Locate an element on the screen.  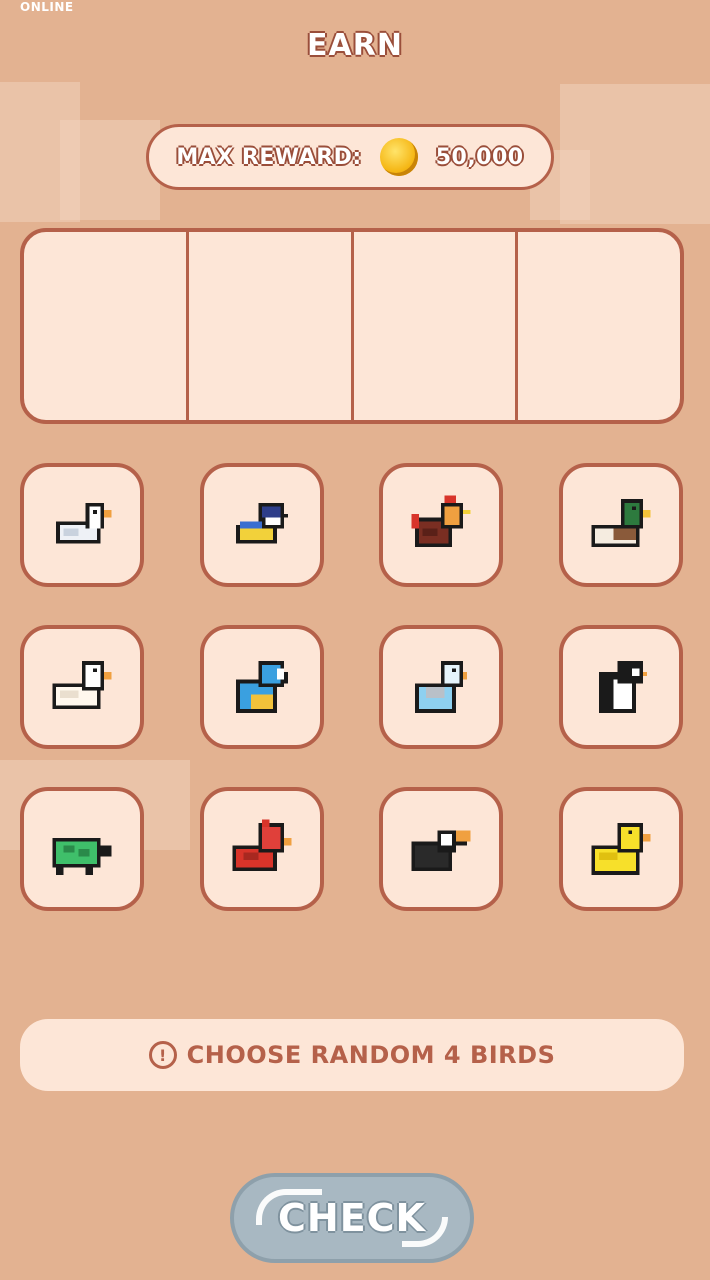
blue-tit-icon is located at coordinates (262, 523).